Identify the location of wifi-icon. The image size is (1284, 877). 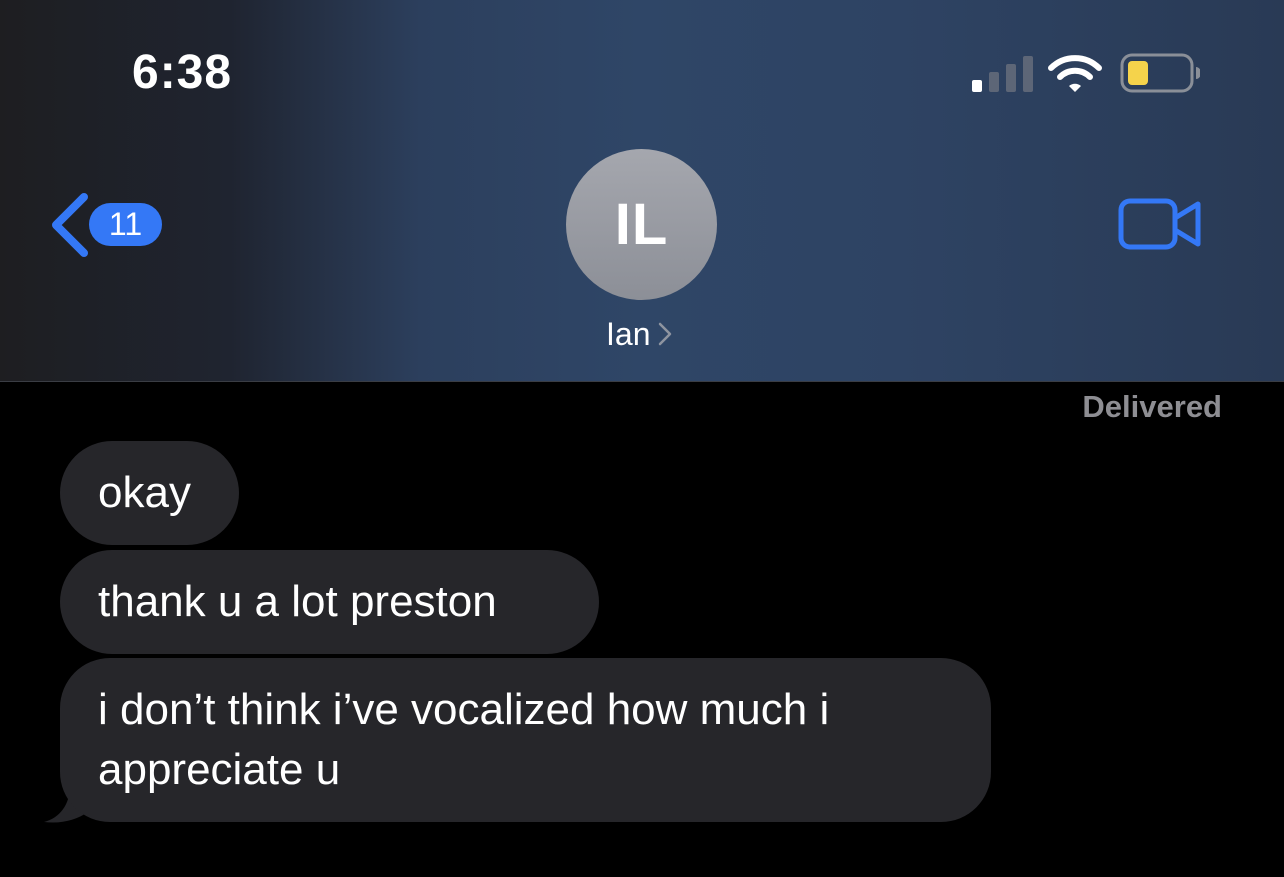
(1075, 73).